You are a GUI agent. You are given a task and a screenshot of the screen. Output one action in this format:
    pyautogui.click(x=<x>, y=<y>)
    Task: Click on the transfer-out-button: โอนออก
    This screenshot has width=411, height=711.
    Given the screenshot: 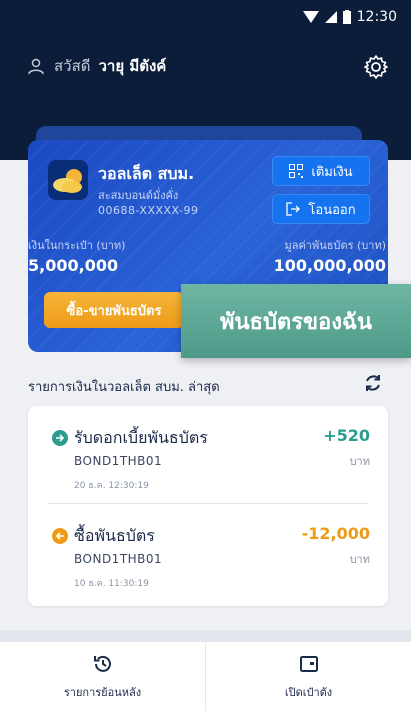 What is the action you would take?
    pyautogui.click(x=321, y=209)
    